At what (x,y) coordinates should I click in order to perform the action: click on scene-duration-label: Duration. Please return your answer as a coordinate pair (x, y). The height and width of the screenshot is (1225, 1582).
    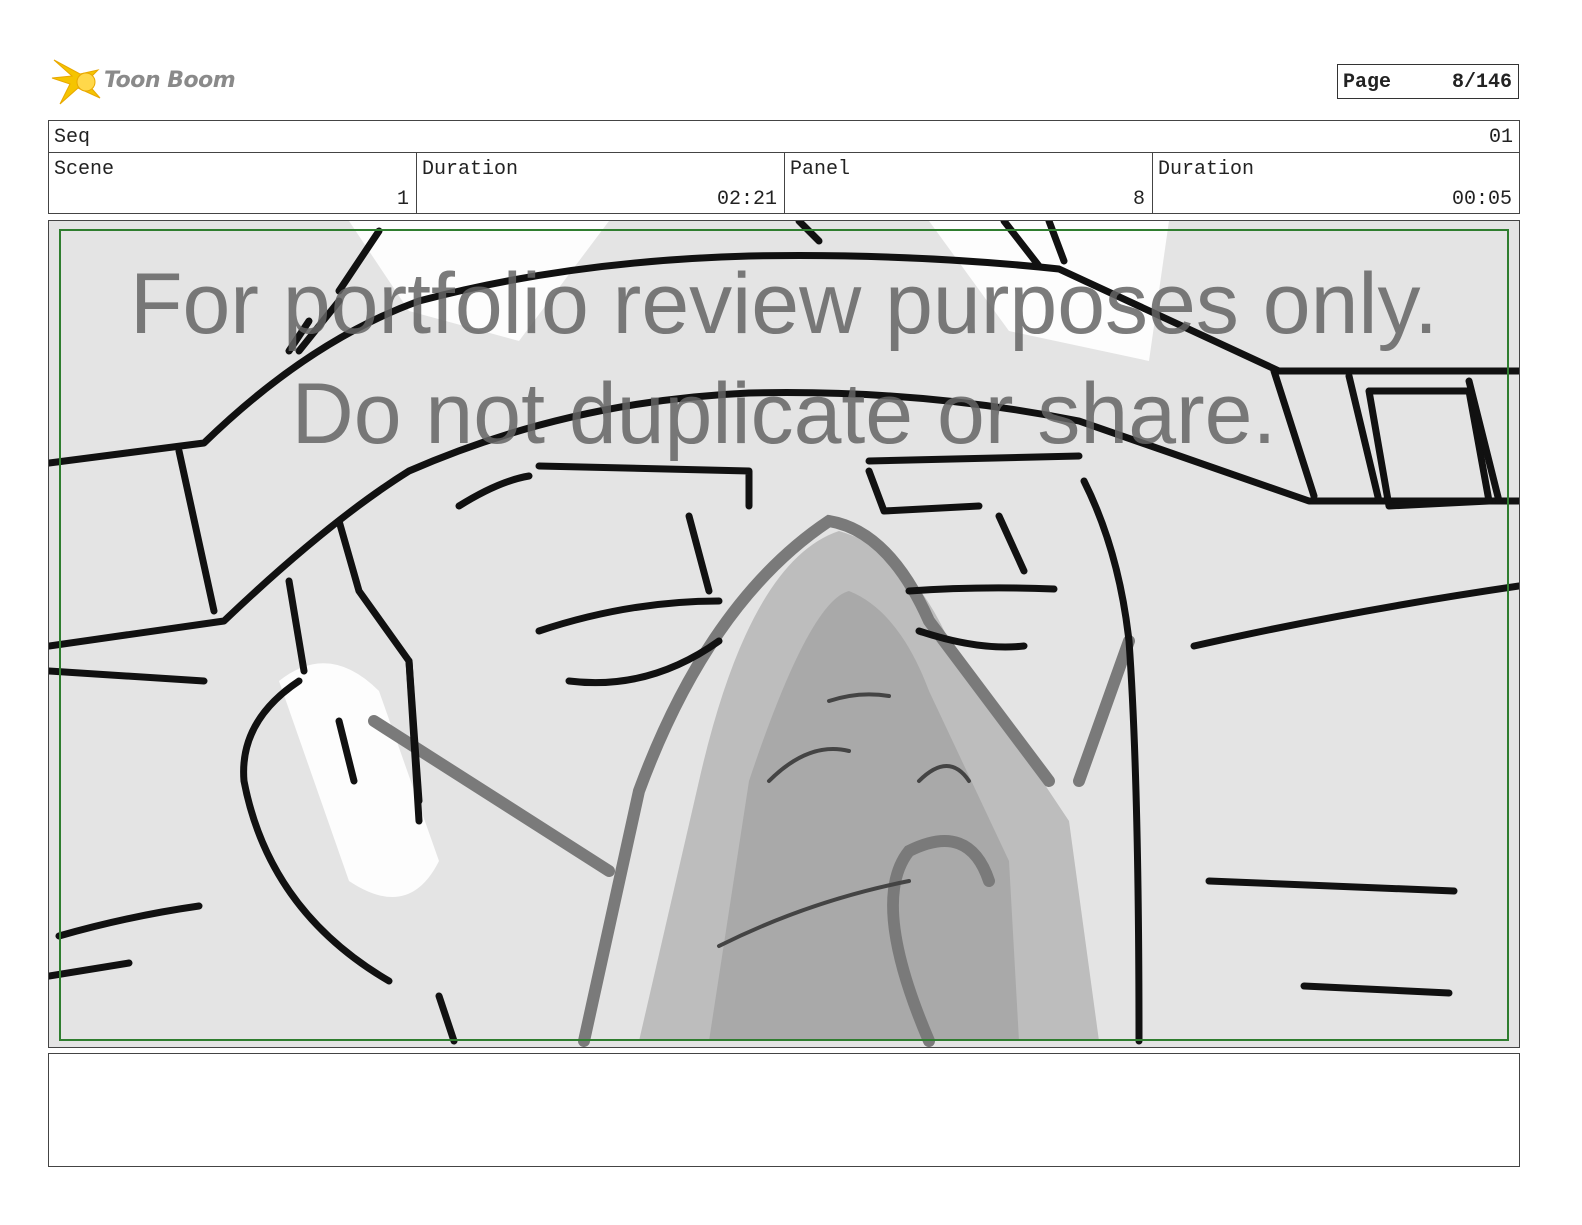
    Looking at the image, I should click on (470, 169).